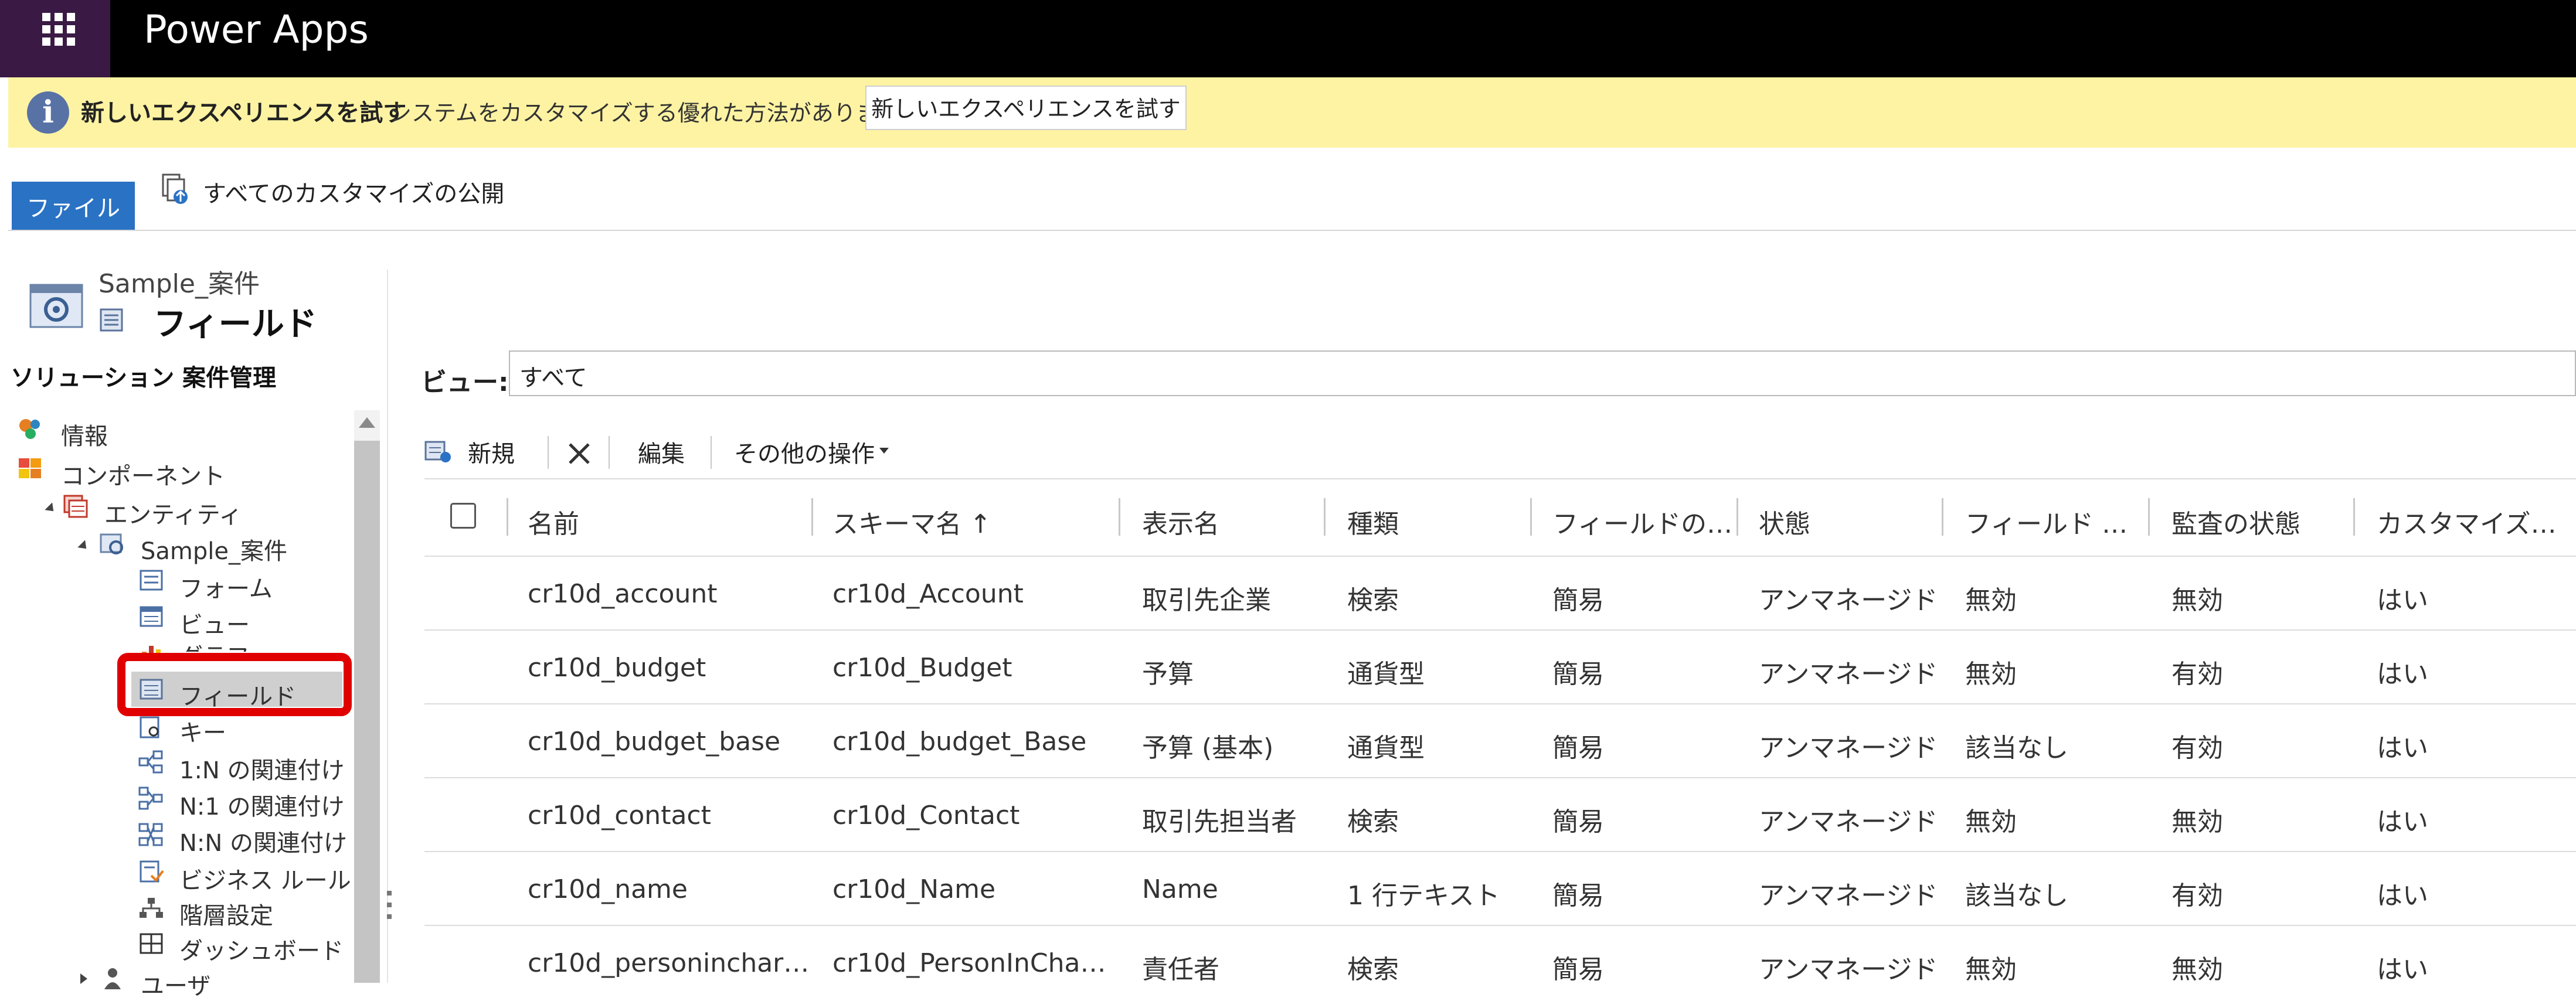  Describe the element at coordinates (579, 454) in the screenshot. I see `delete-icon` at that location.